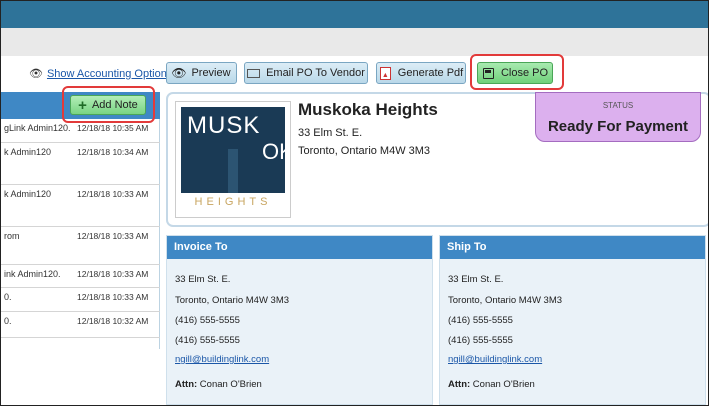 The height and width of the screenshot is (406, 709). I want to click on ship-to-title: Ship To, so click(572, 247).